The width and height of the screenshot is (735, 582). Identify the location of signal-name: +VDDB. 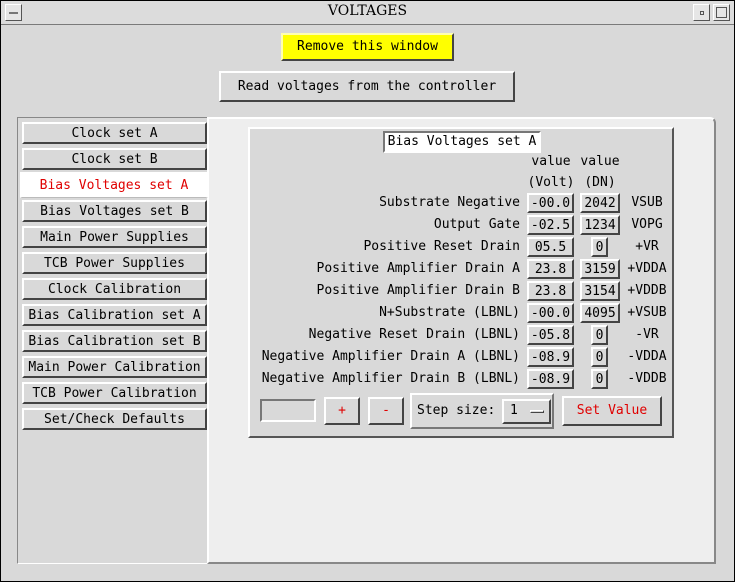
(647, 290).